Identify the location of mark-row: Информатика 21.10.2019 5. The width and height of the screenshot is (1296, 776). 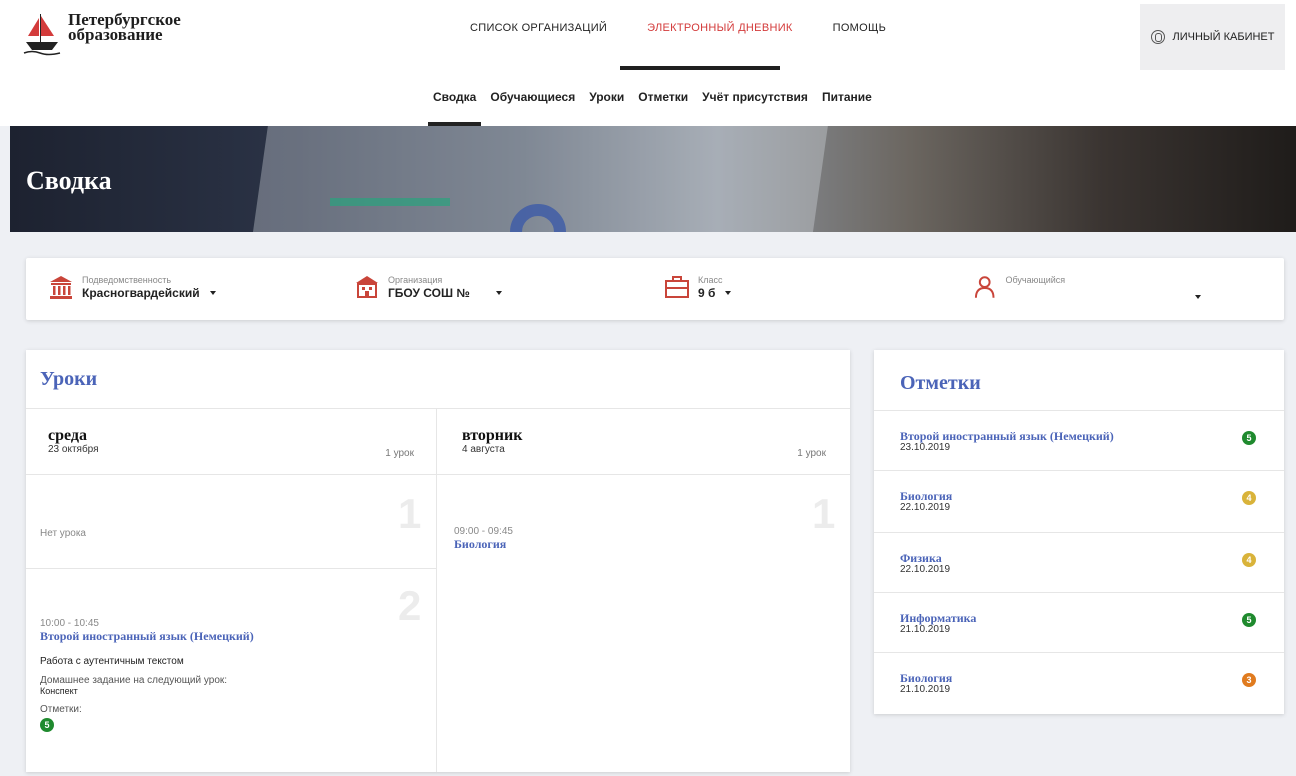
(1079, 623).